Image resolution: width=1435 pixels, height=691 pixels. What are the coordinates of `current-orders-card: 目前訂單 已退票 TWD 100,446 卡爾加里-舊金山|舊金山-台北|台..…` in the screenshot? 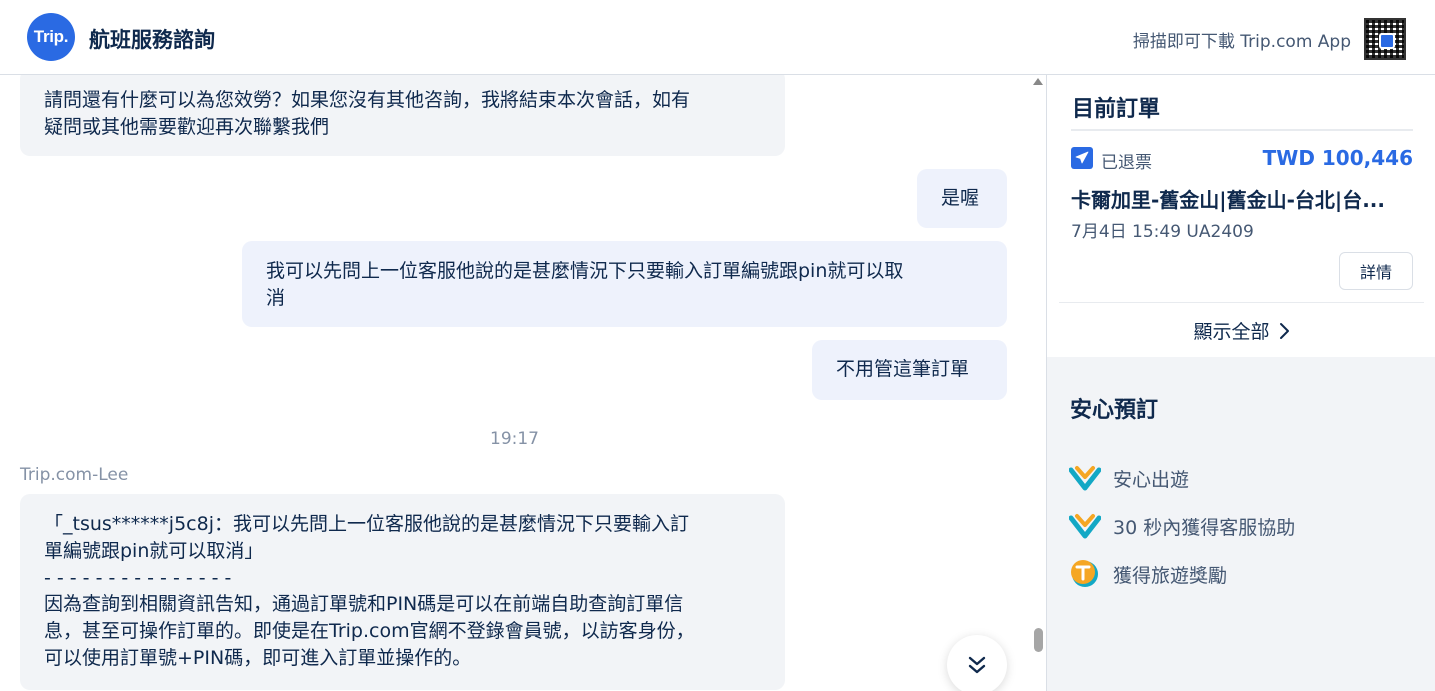 It's located at (1241, 216).